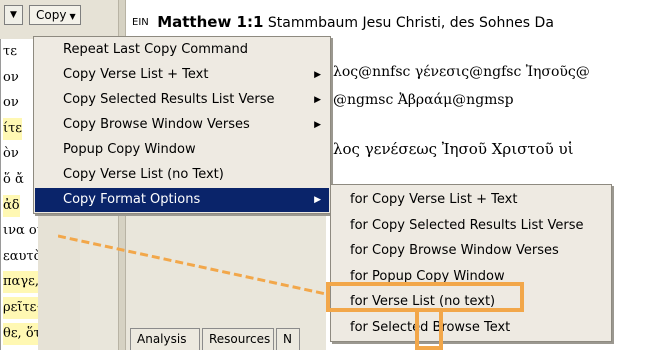 The image size is (652, 350). I want to click on toolbar: ▼ Copy ▼, so click(59, 19).